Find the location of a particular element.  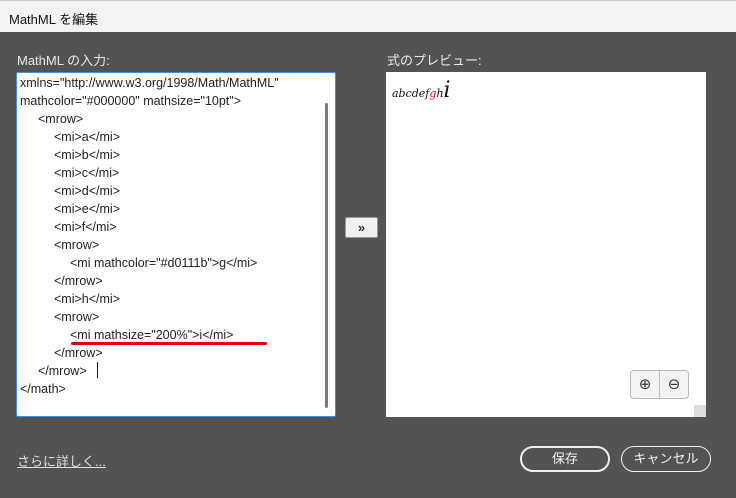

code-line: <mi>f</mi> is located at coordinates (85, 227).